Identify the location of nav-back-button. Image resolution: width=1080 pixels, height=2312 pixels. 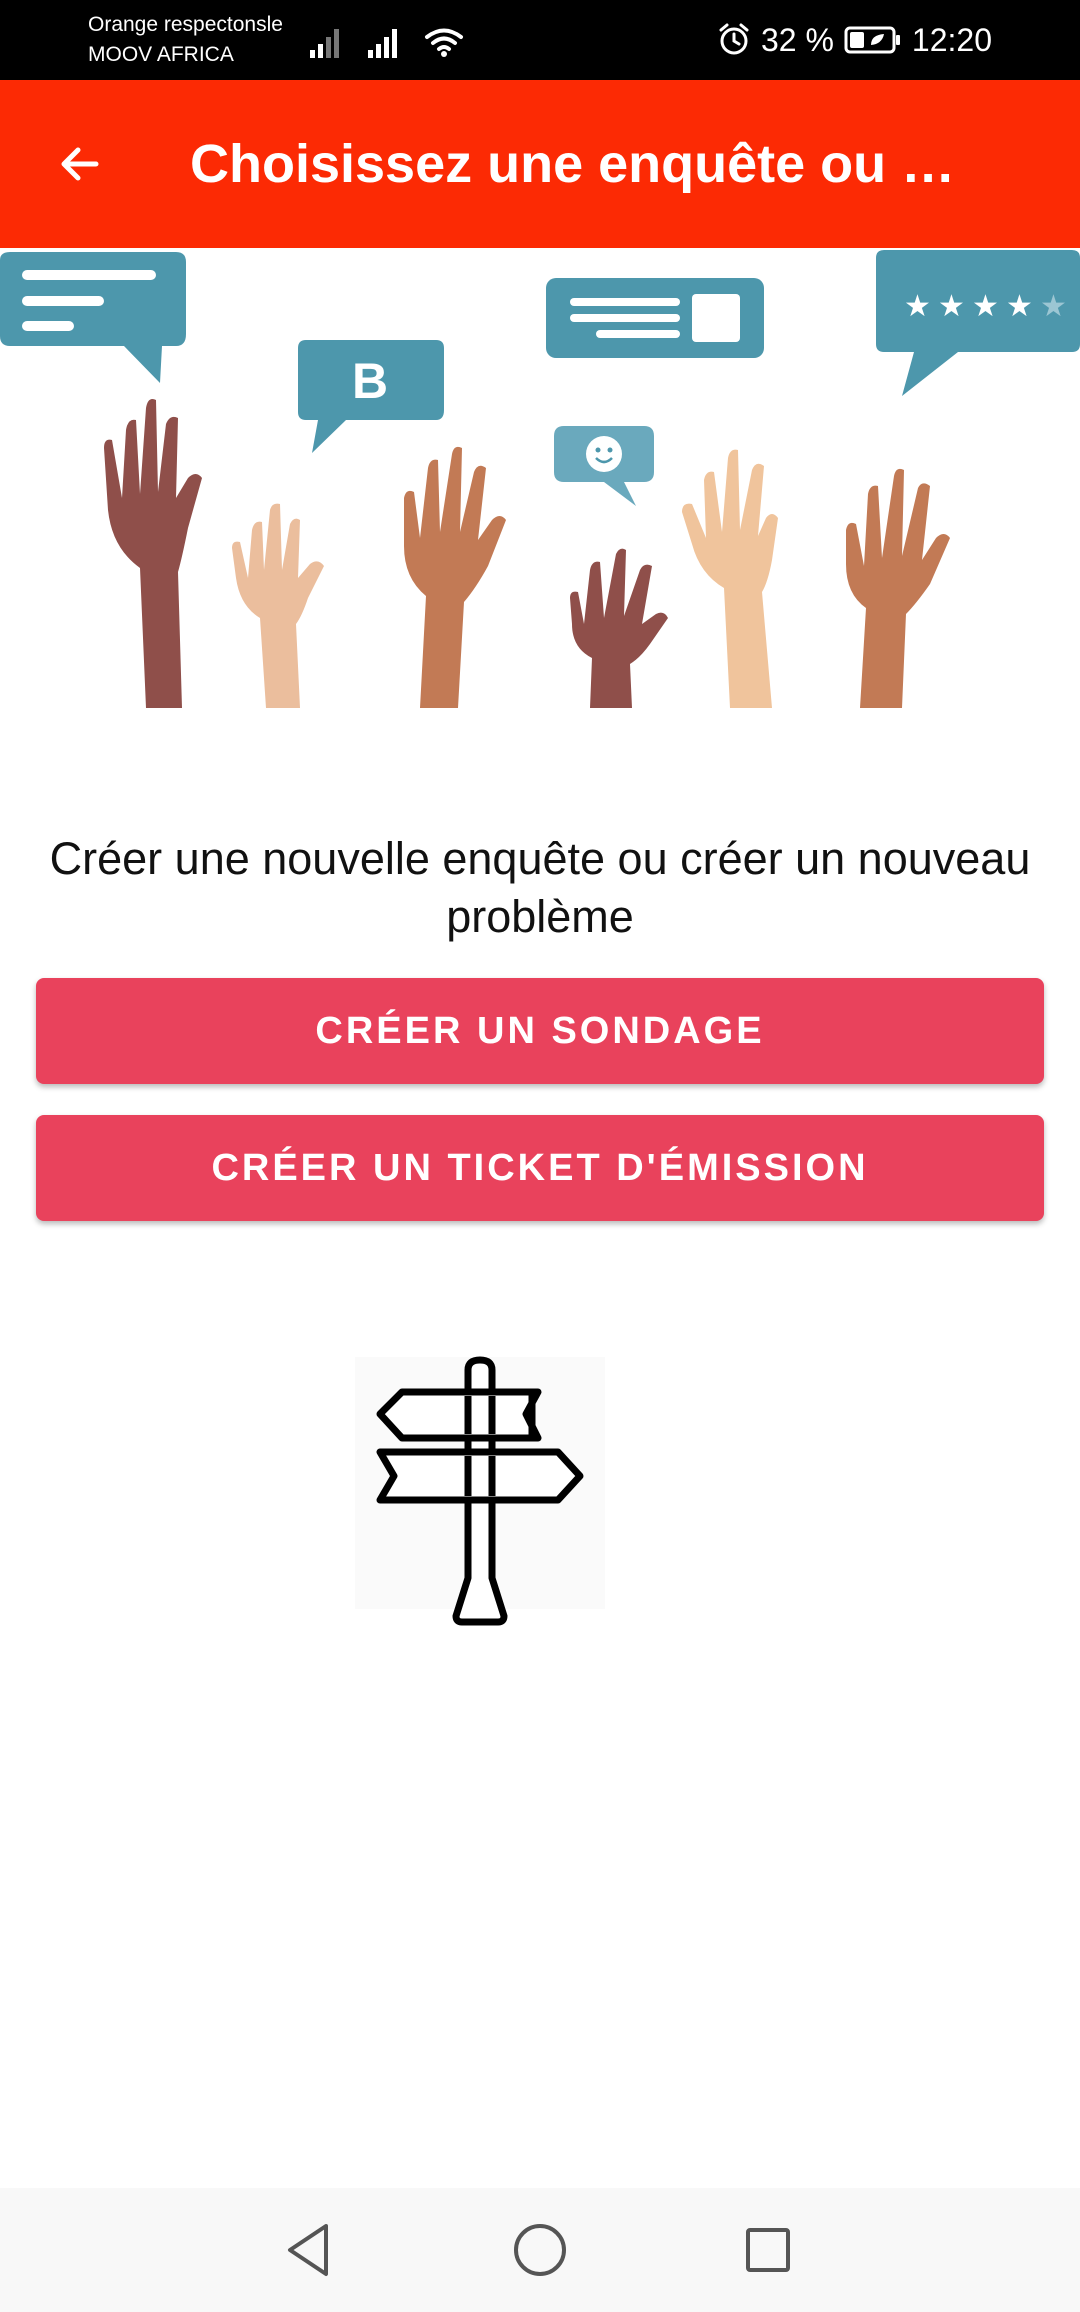
(308, 2250).